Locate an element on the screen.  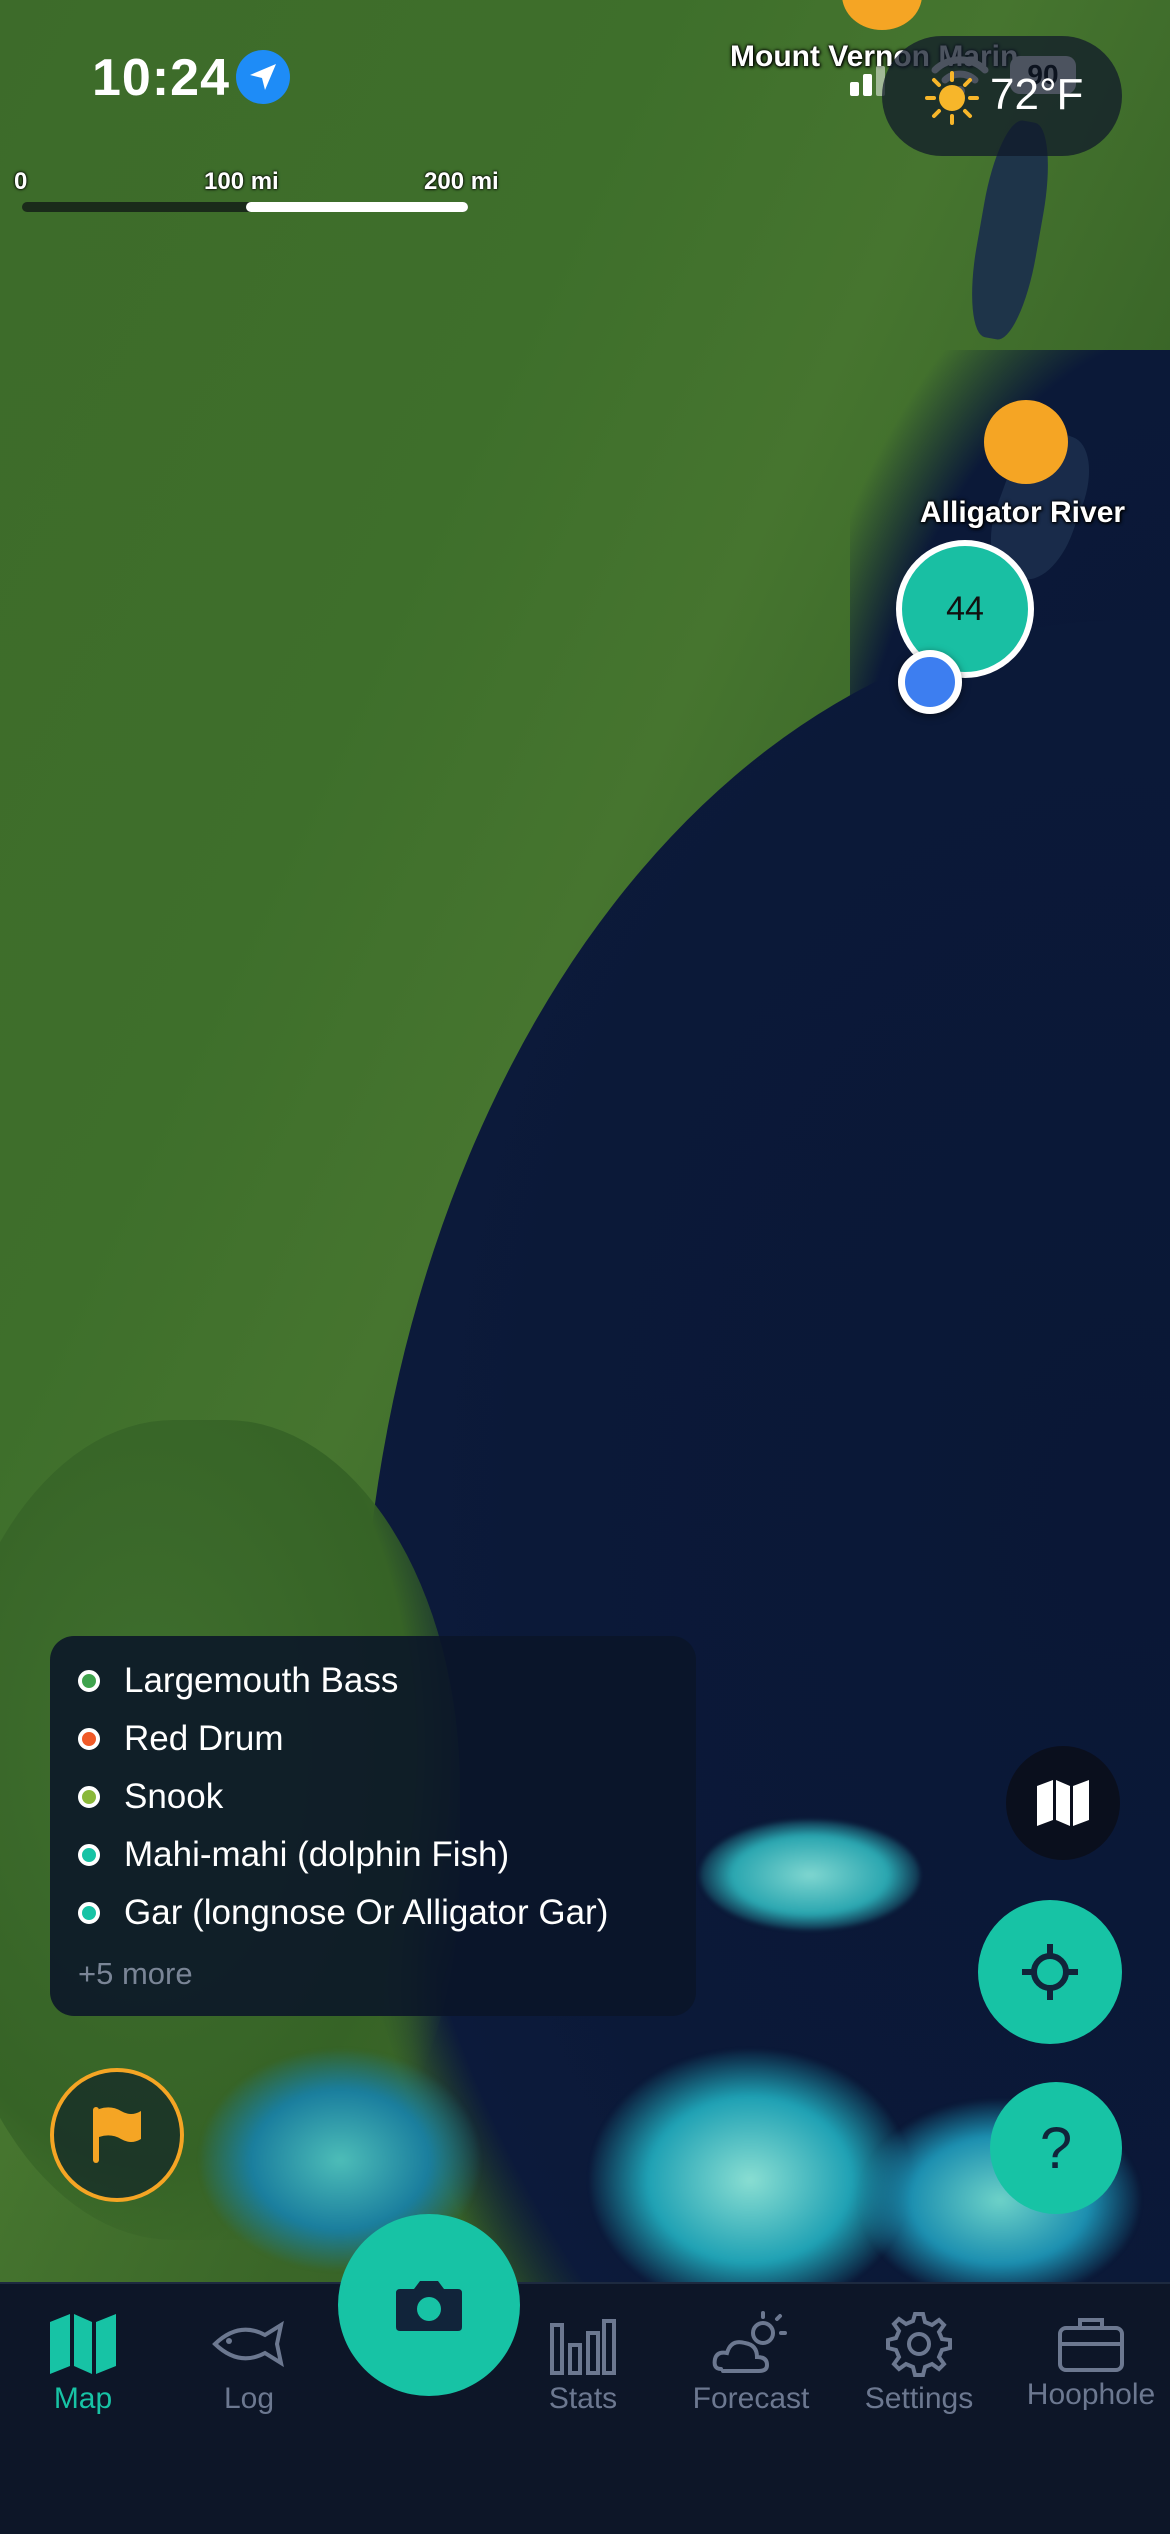
flag-button is located at coordinates (117, 2135).